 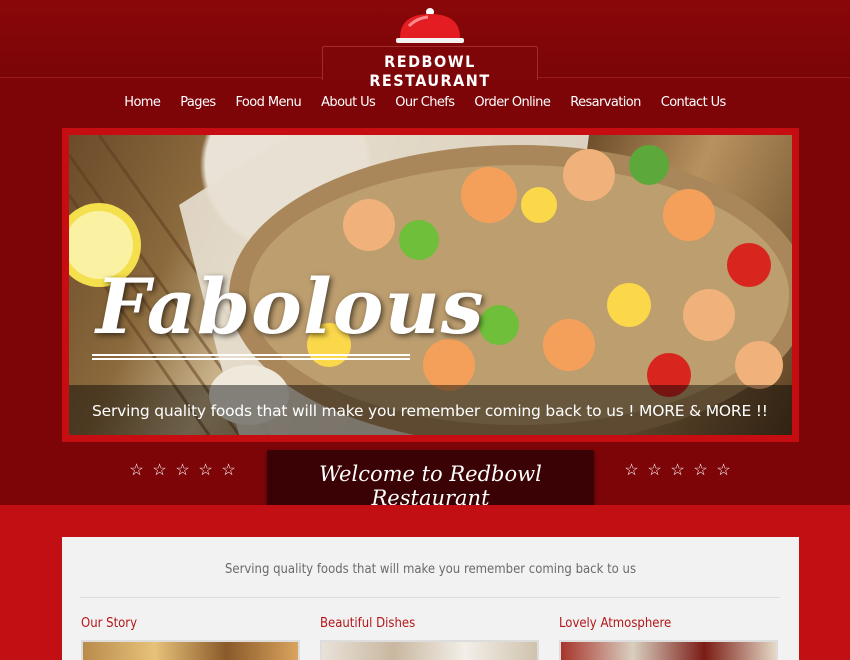 What do you see at coordinates (367, 623) in the screenshot?
I see `column-title-beautiful-dishes: Beautiful Dishes` at bounding box center [367, 623].